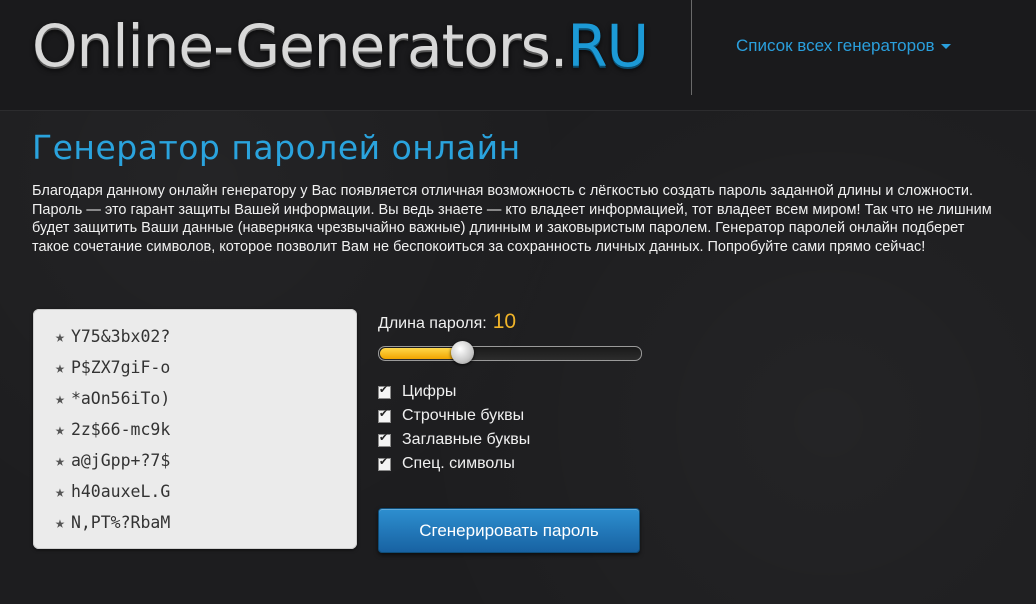 The width and height of the screenshot is (1036, 604). I want to click on checkbox-uppercase, so click(384, 439).